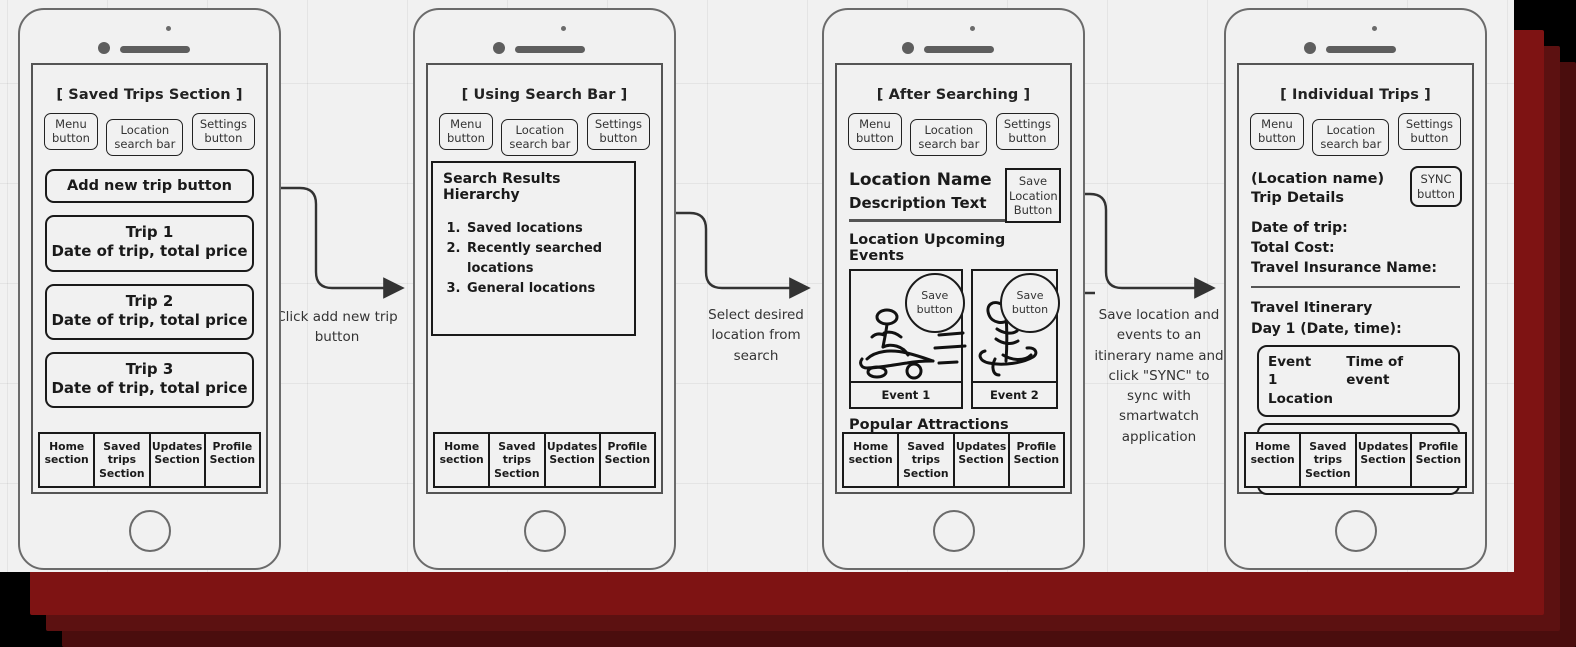 Image resolution: width=1576 pixels, height=647 pixels. Describe the element at coordinates (502, 187) in the screenshot. I see `search-results-title: Search Results Hierarchy` at that location.